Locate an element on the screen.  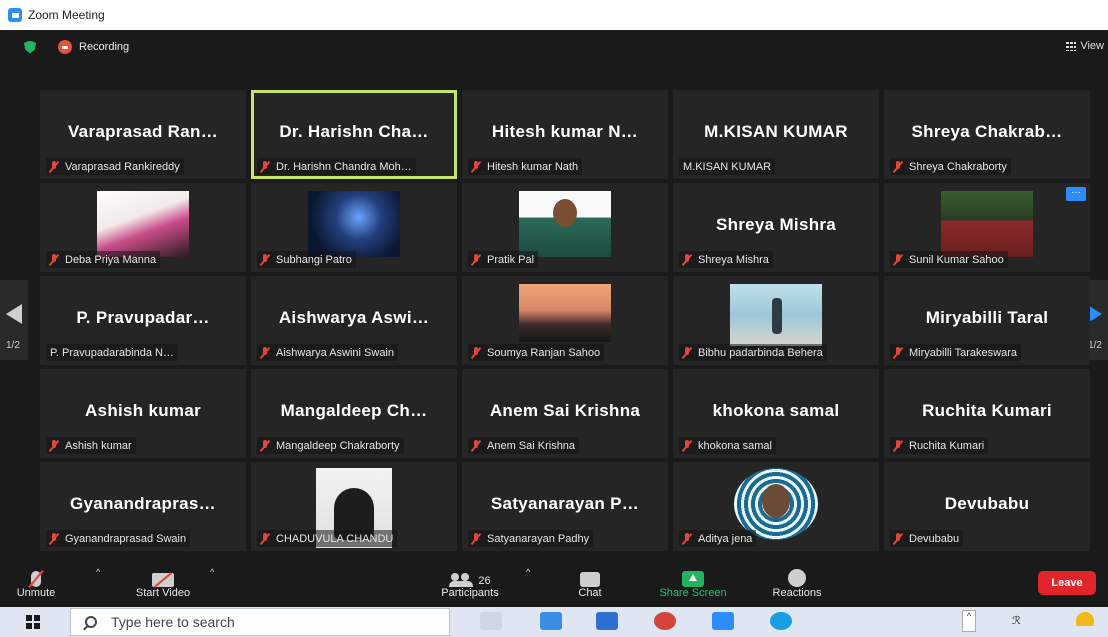
view-button: View is located at coordinates (1085, 46).